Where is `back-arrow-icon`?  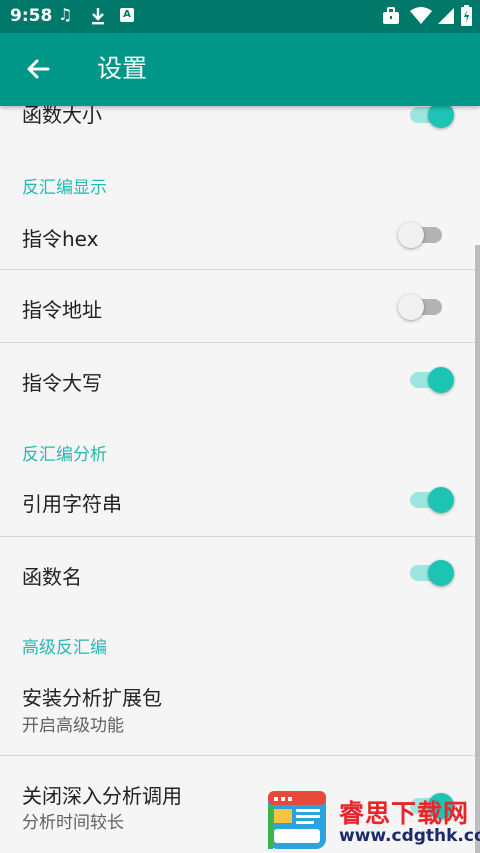 back-arrow-icon is located at coordinates (38, 69).